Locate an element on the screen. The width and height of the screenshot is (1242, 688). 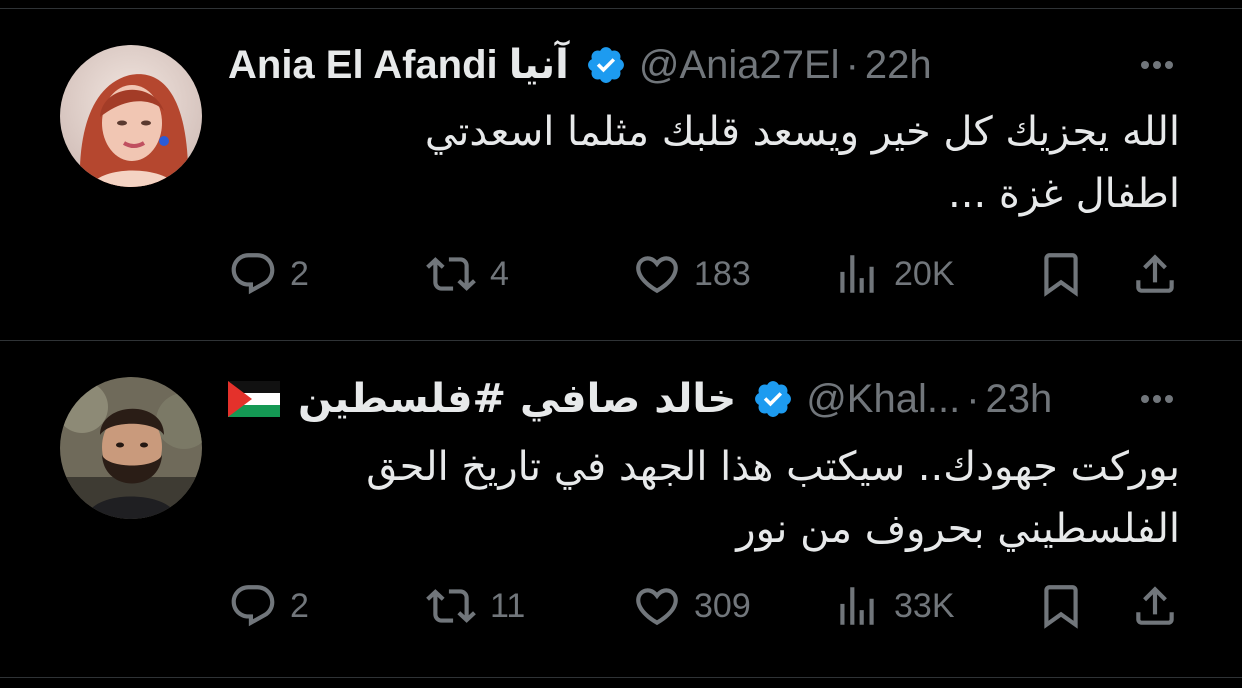
display-name: خالد صافي #فلسطين is located at coordinates (517, 399).